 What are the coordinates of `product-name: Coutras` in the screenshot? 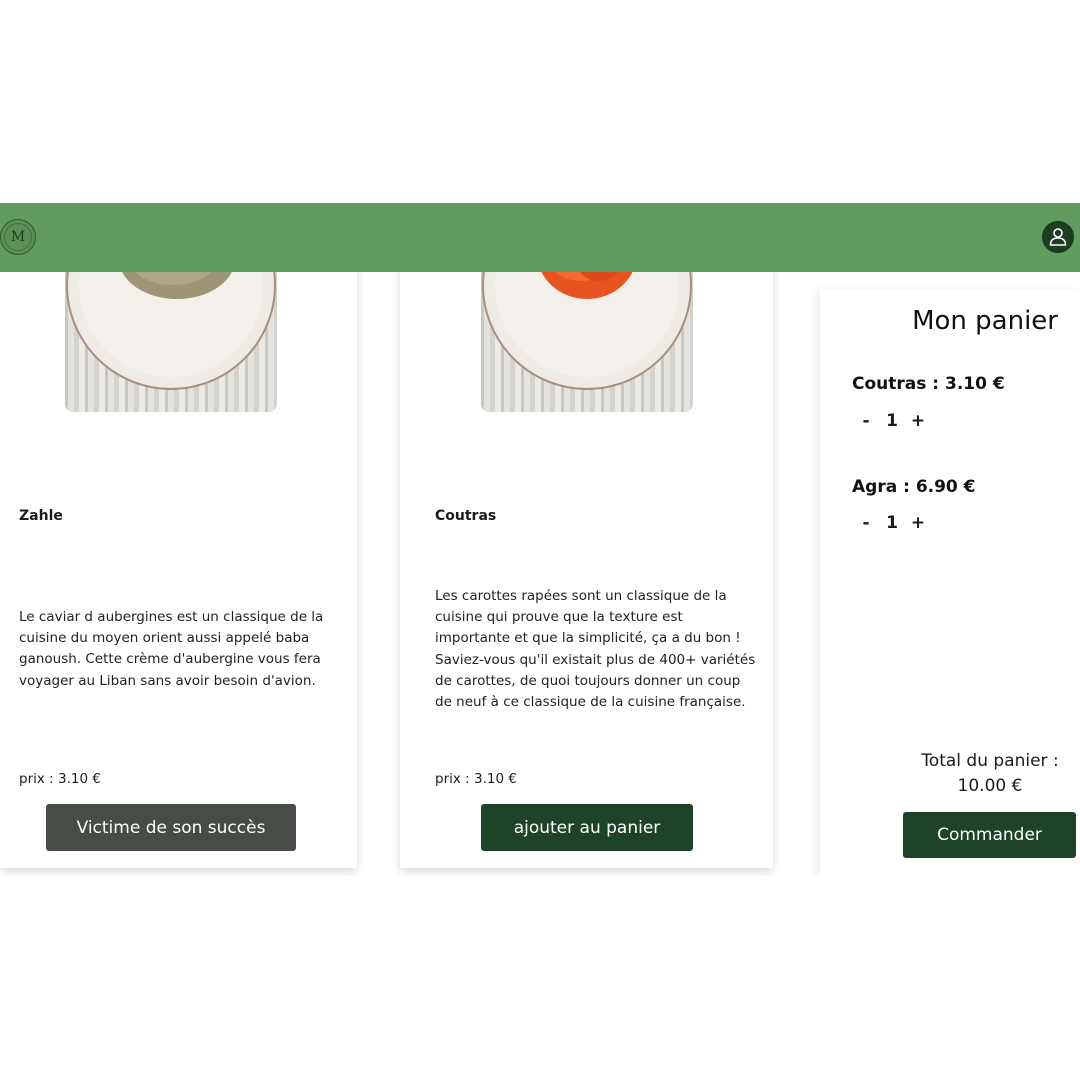 It's located at (466, 516).